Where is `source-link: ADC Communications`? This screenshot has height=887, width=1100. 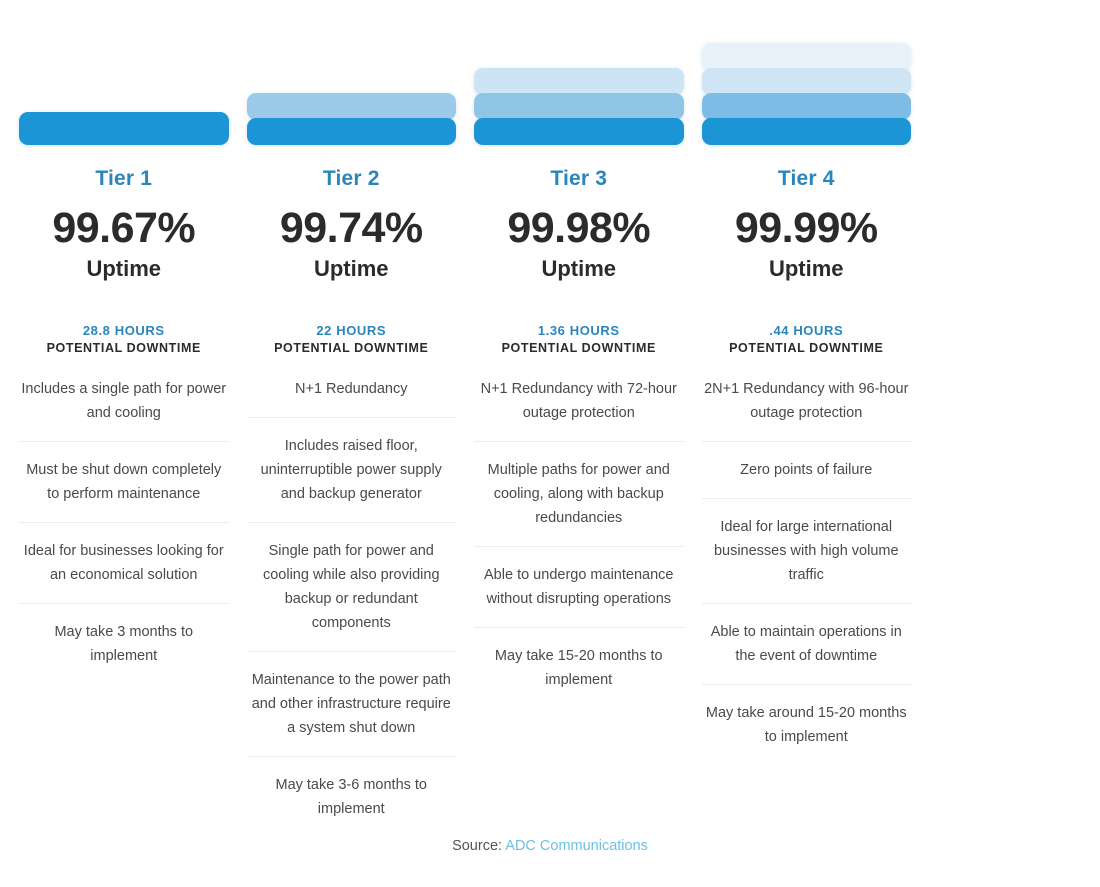
source-link: ADC Communications is located at coordinates (576, 846).